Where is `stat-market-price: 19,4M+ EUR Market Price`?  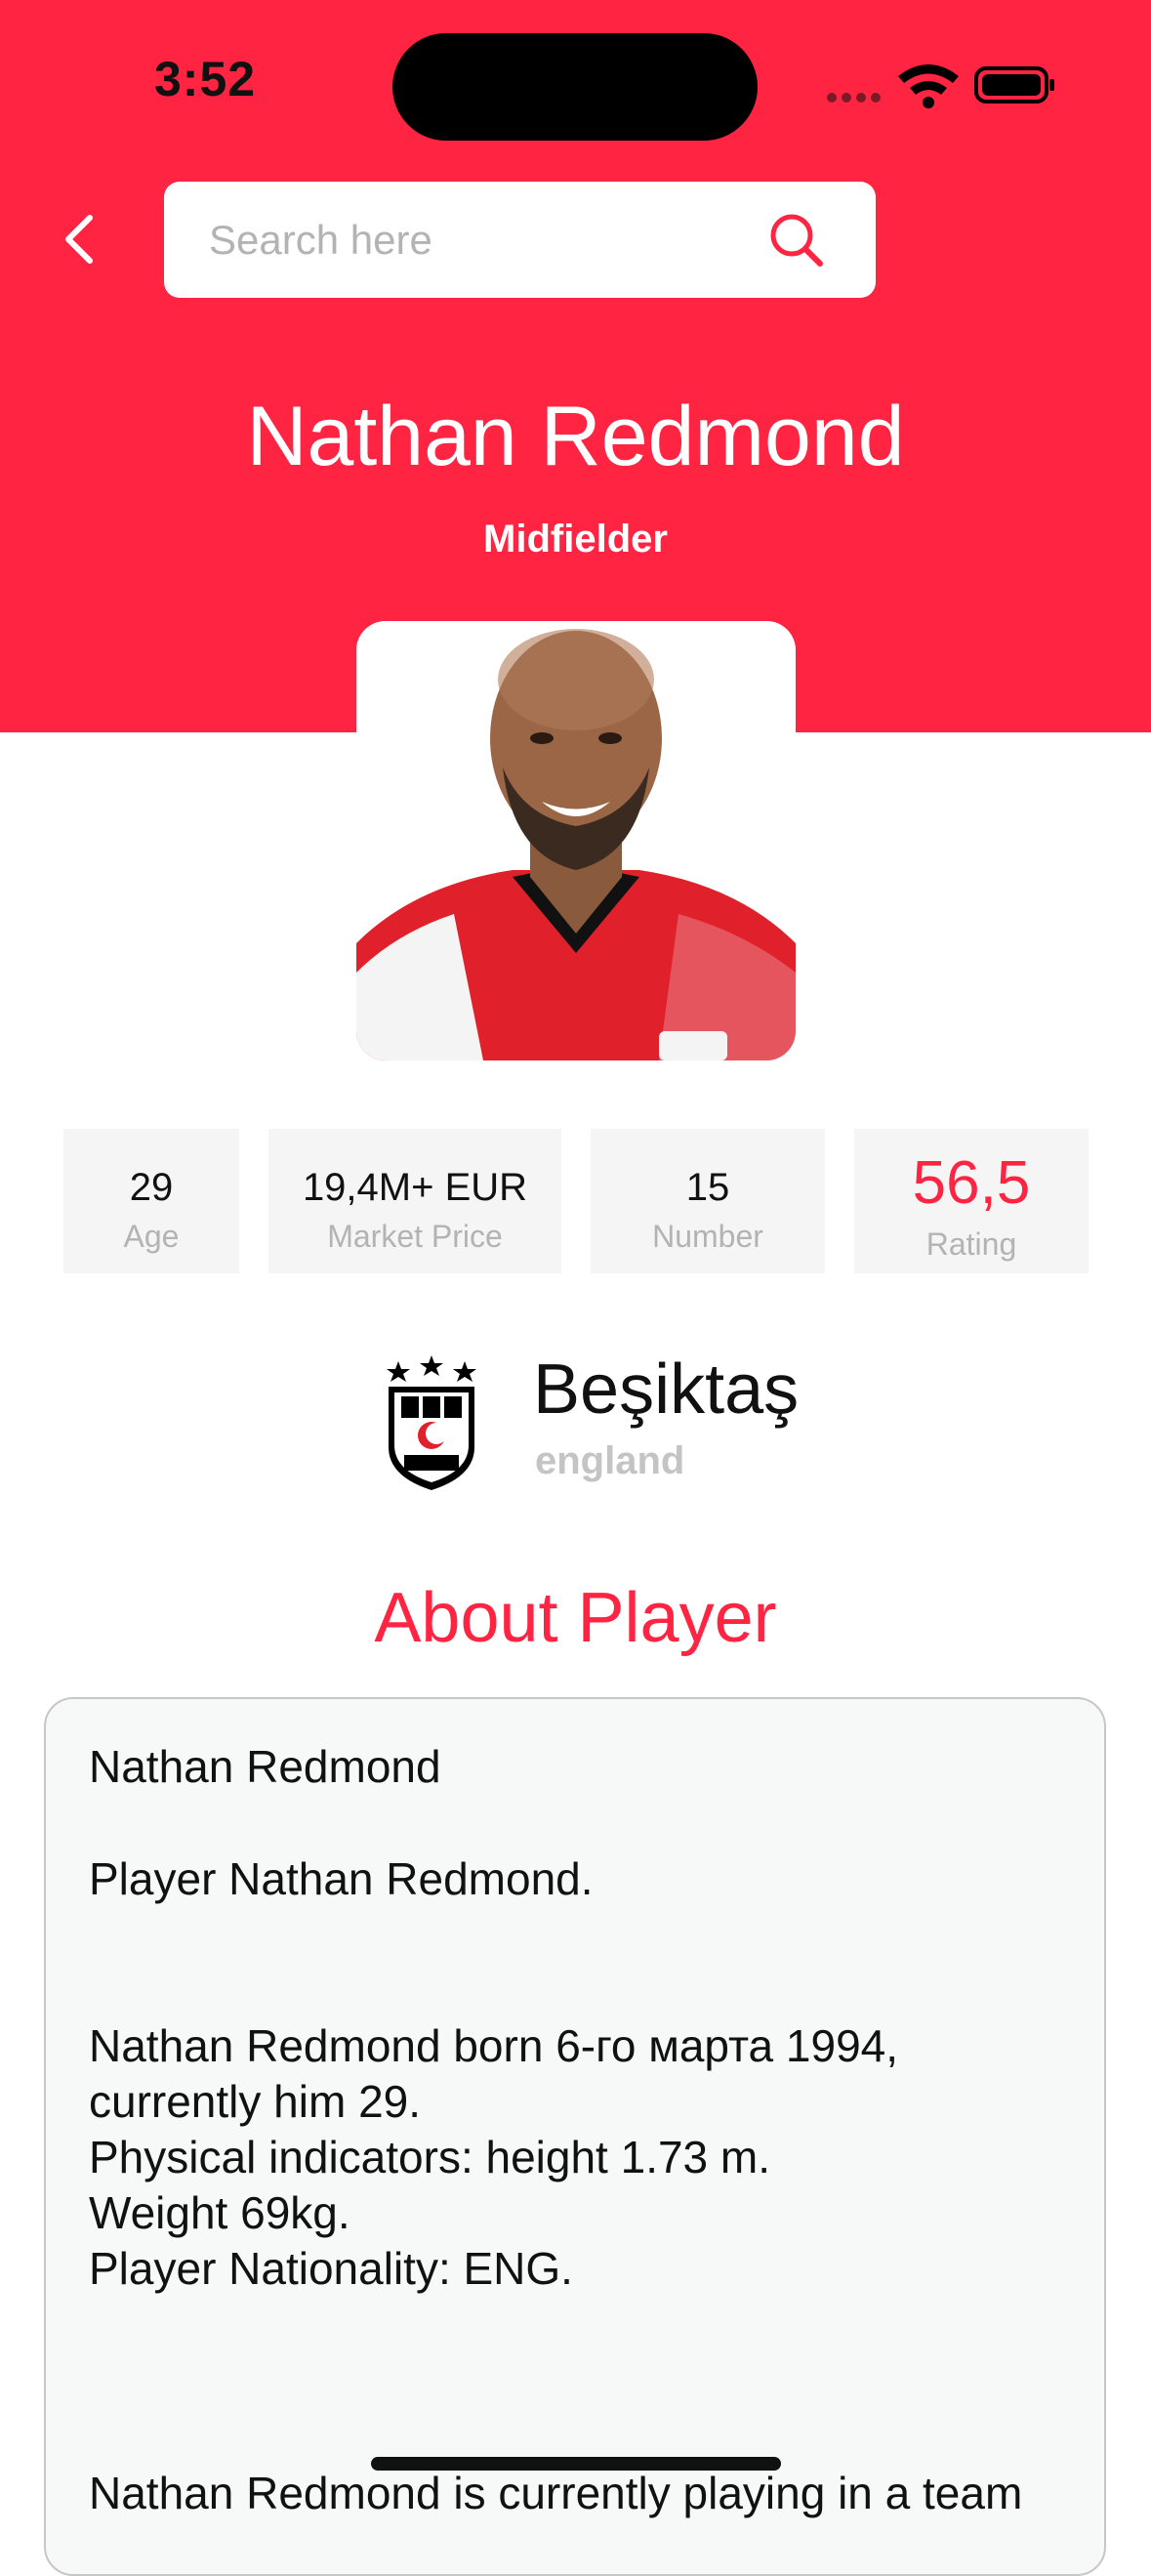
stat-market-price: 19,4M+ EUR Market Price is located at coordinates (414, 1201).